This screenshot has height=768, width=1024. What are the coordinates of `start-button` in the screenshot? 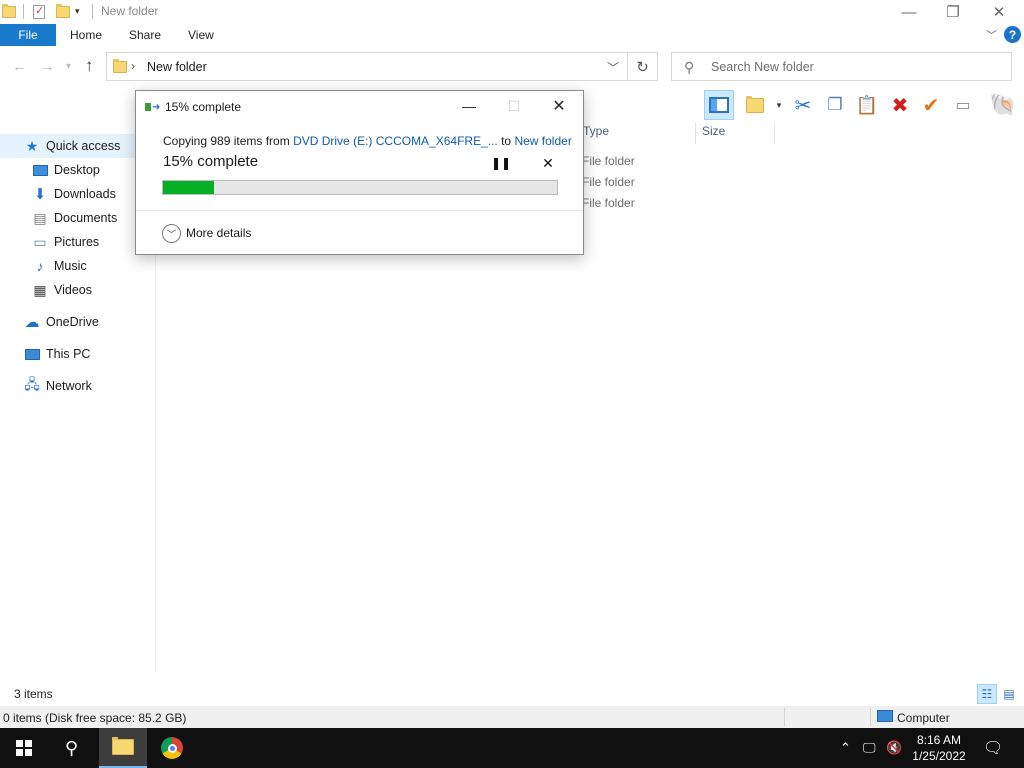 It's located at (24, 748).